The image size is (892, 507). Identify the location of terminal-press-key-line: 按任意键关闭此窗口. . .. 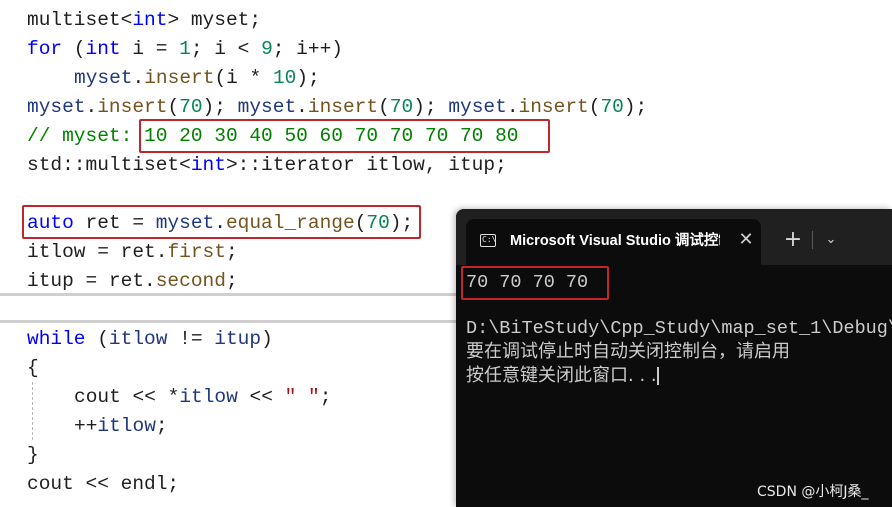
(562, 375).